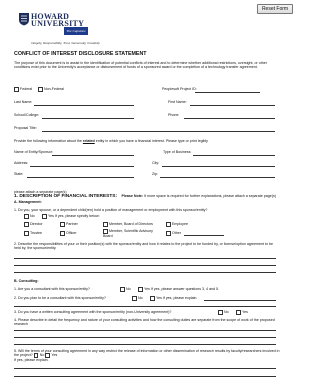 The height and width of the screenshot is (386, 320). What do you see at coordinates (26, 89) in the screenshot?
I see `federal-label: Federal` at bounding box center [26, 89].